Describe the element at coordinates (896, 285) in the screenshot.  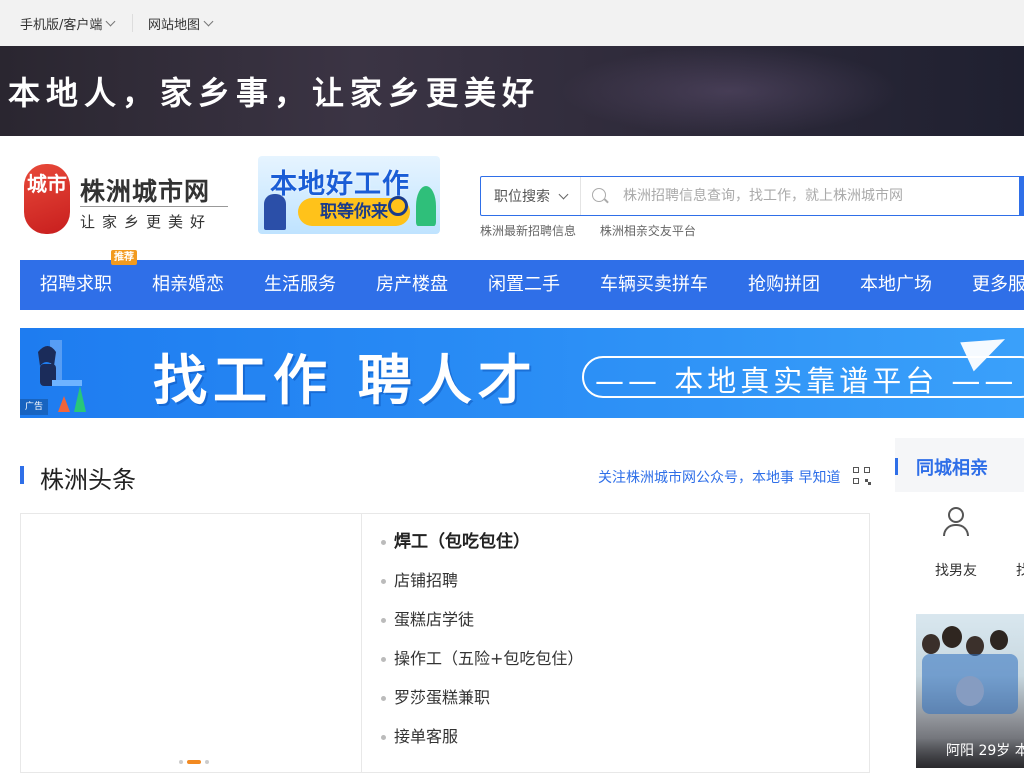
I see `nav-item-local-square: 本地广场` at that location.